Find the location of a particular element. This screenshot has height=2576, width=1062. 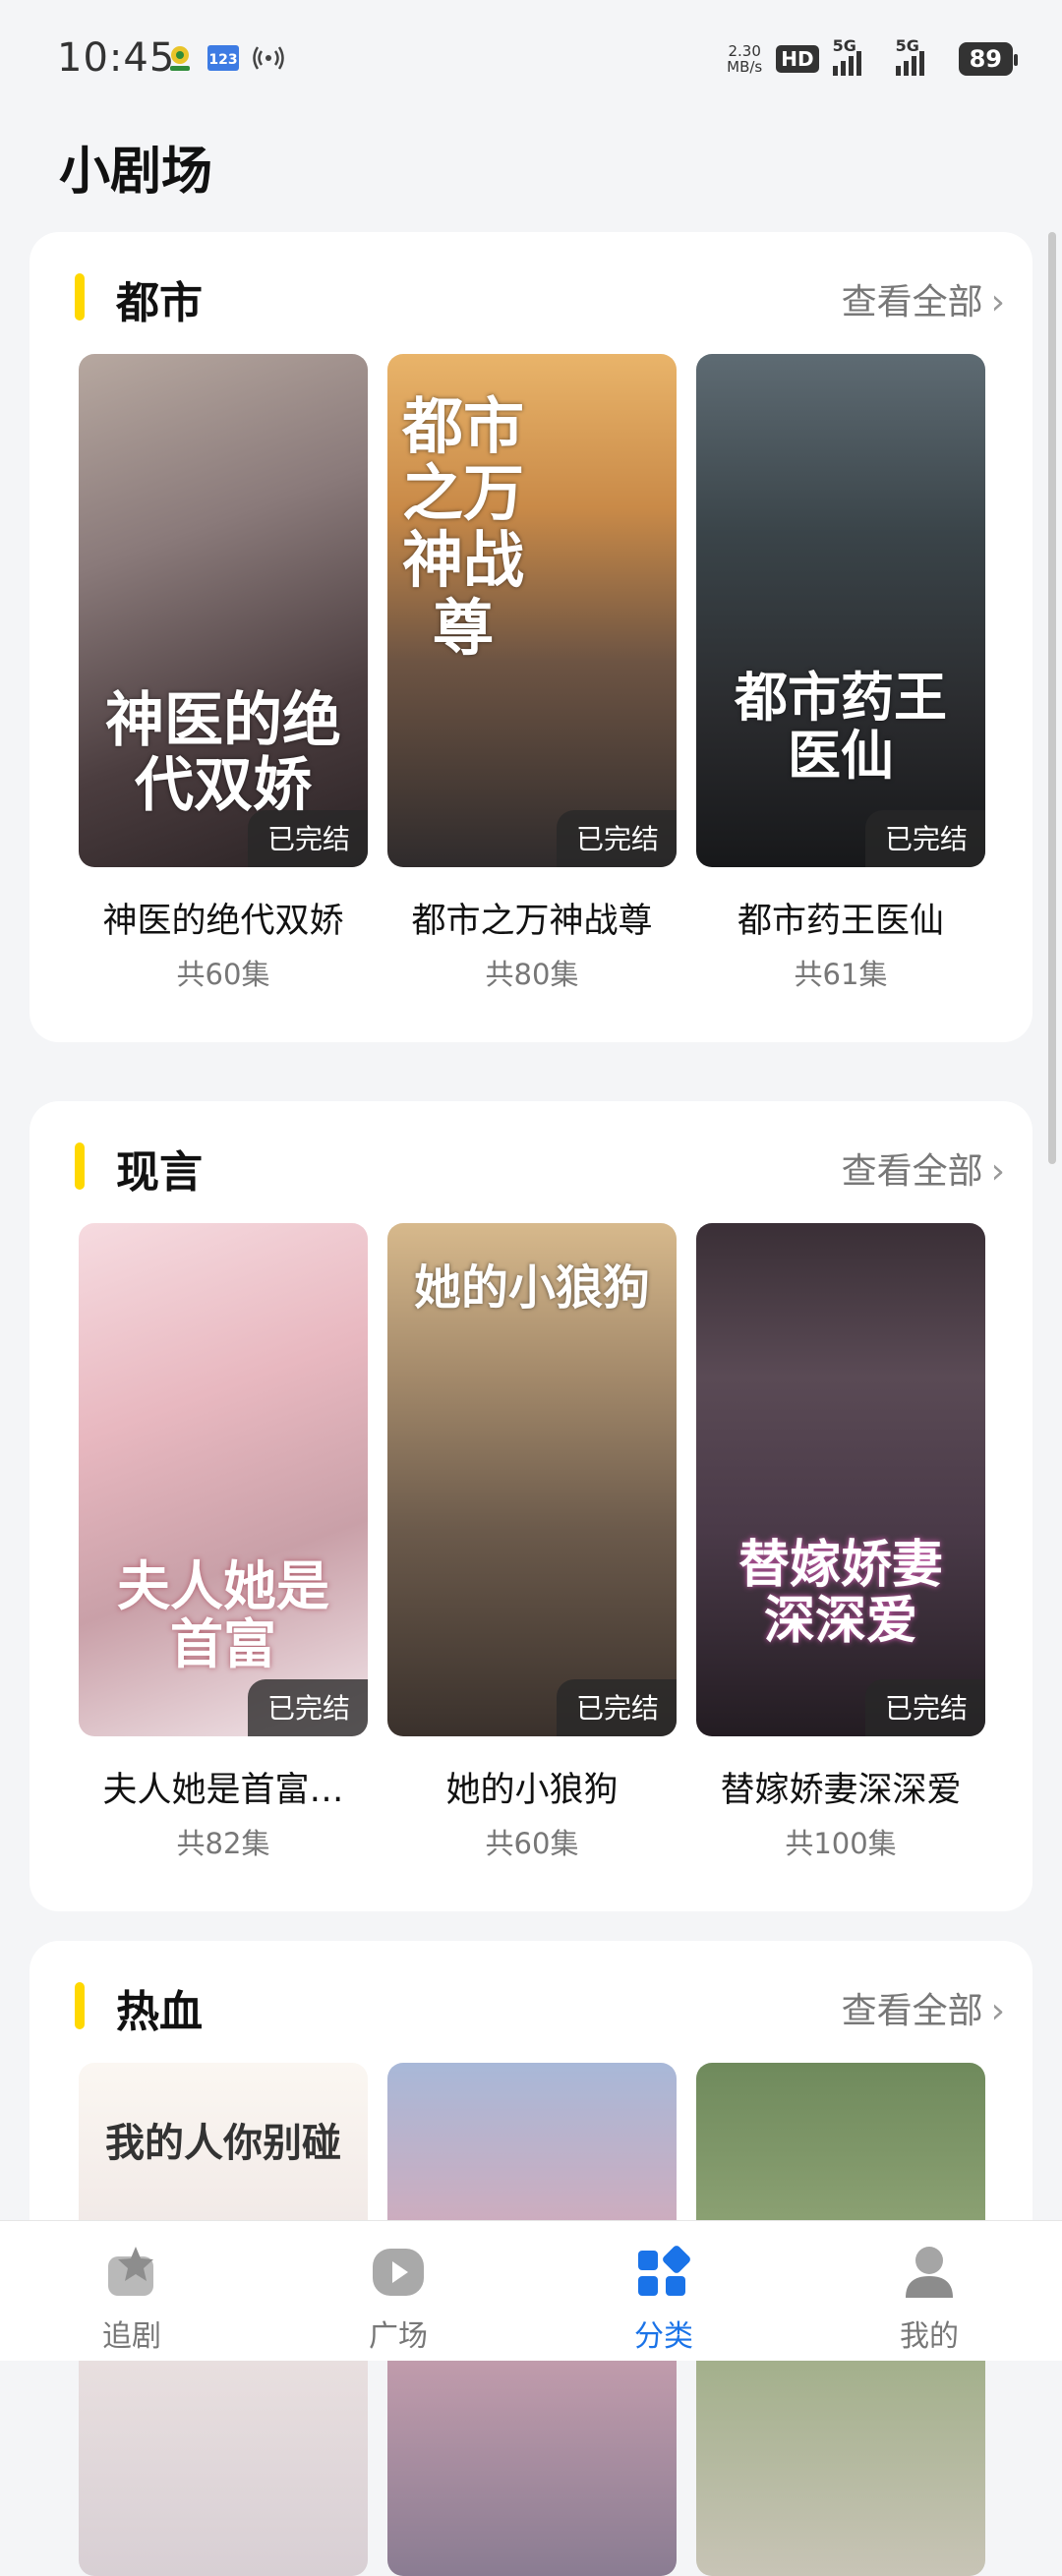

episode-count: 共82集 is located at coordinates (223, 1843).